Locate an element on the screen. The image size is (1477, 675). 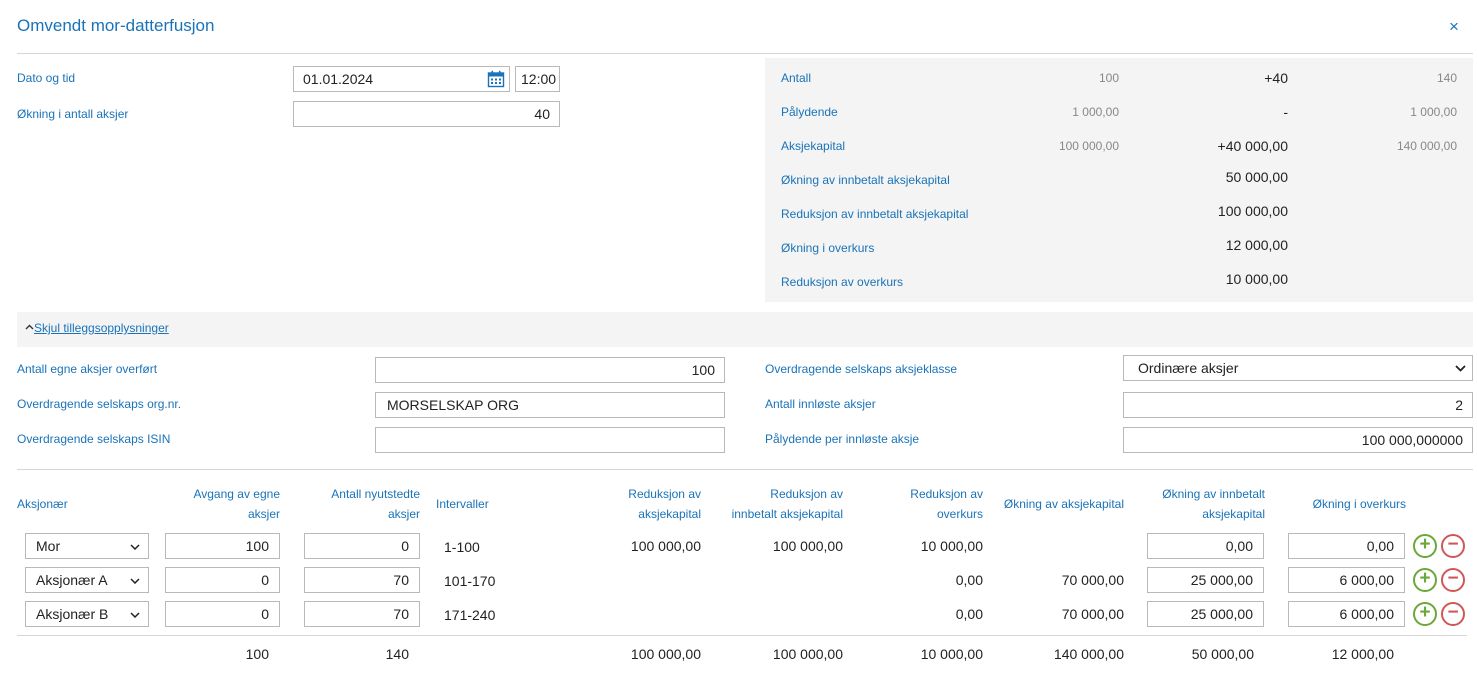
col-header-red-over: Reduksjon av overkurs is located at coordinates (921, 504).